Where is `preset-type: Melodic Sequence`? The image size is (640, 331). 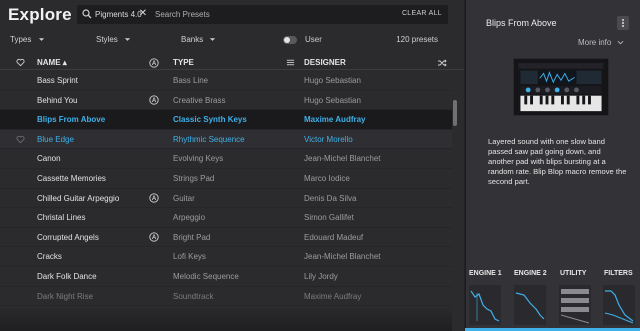 preset-type: Melodic Sequence is located at coordinates (206, 276).